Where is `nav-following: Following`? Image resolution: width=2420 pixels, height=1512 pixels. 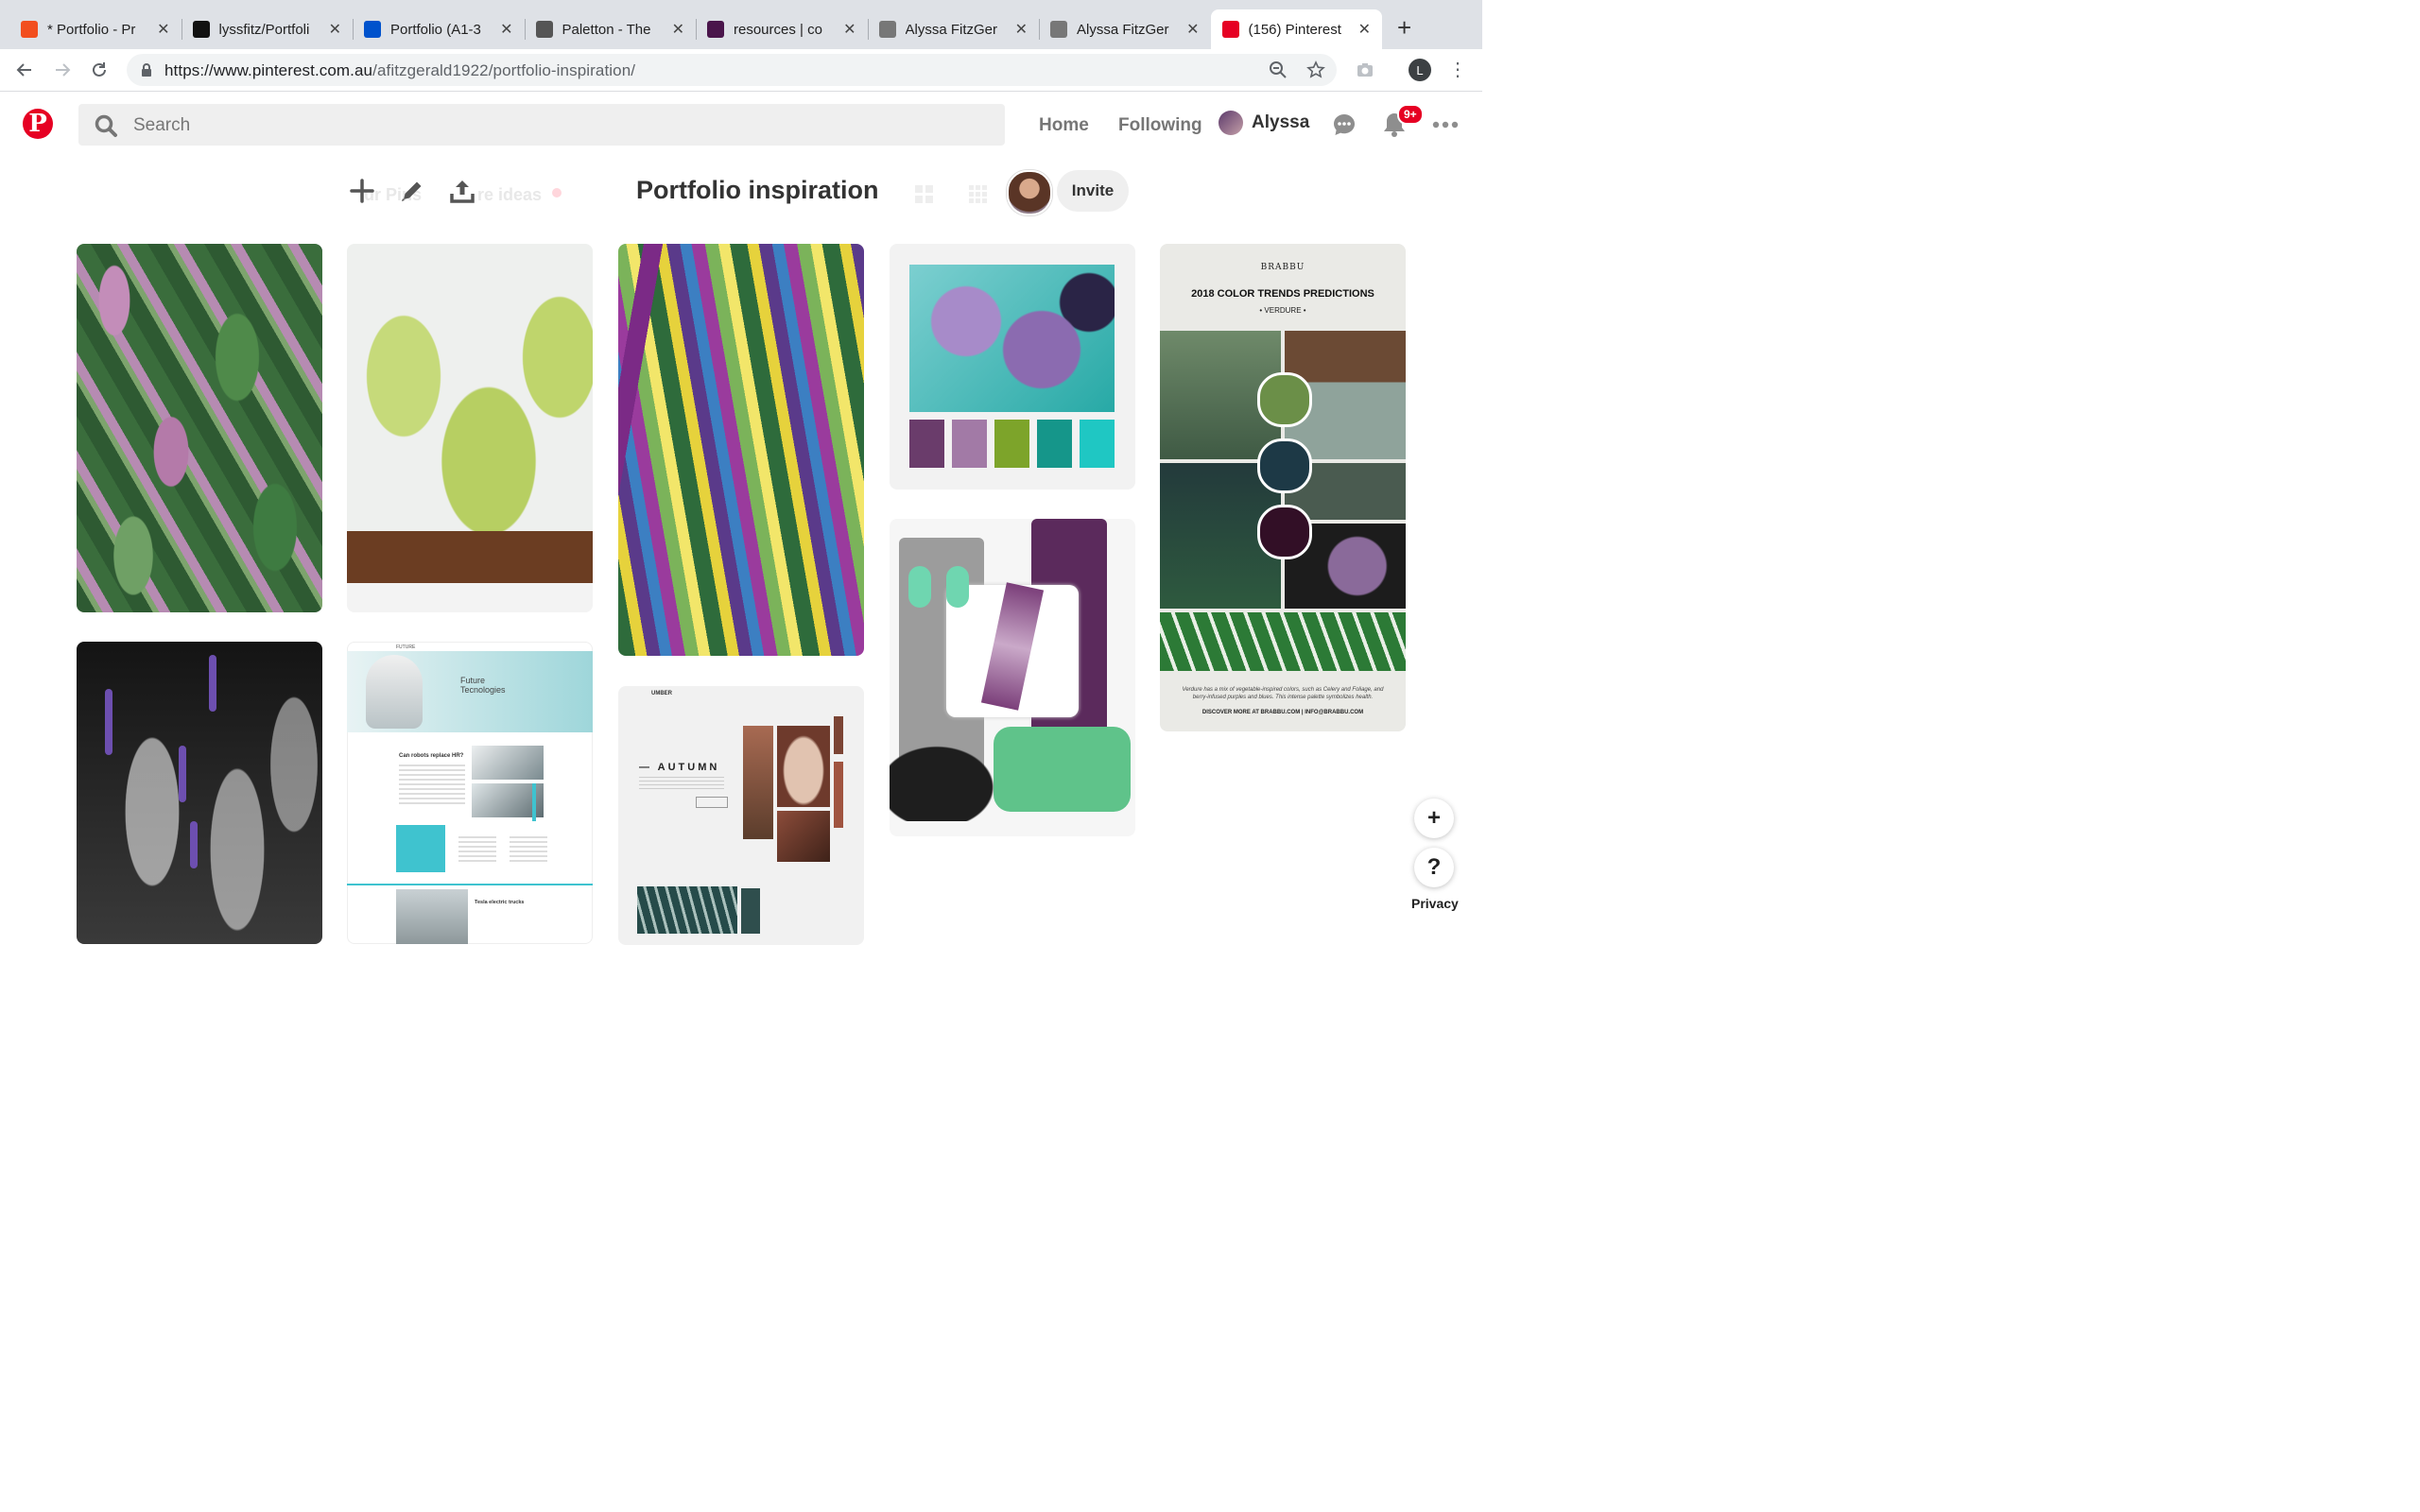 nav-following: Following is located at coordinates (1160, 125).